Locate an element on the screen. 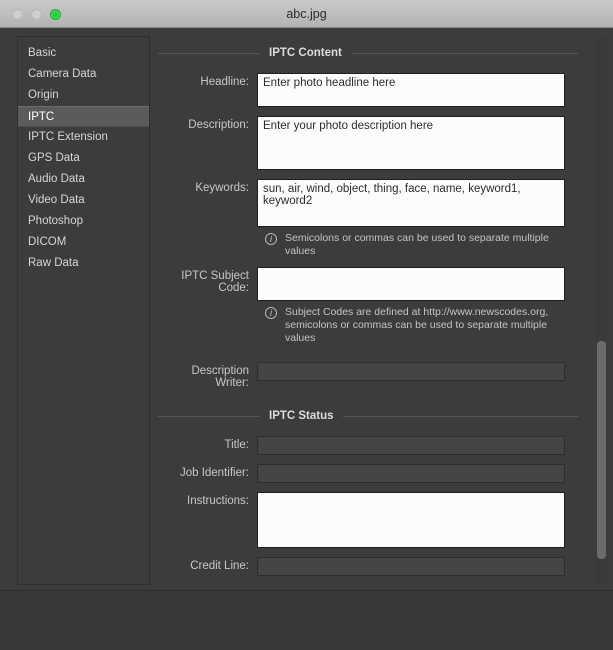 Image resolution: width=613 pixels, height=650 pixels. field-row-description-writer: Description Writer: is located at coordinates (368, 375).